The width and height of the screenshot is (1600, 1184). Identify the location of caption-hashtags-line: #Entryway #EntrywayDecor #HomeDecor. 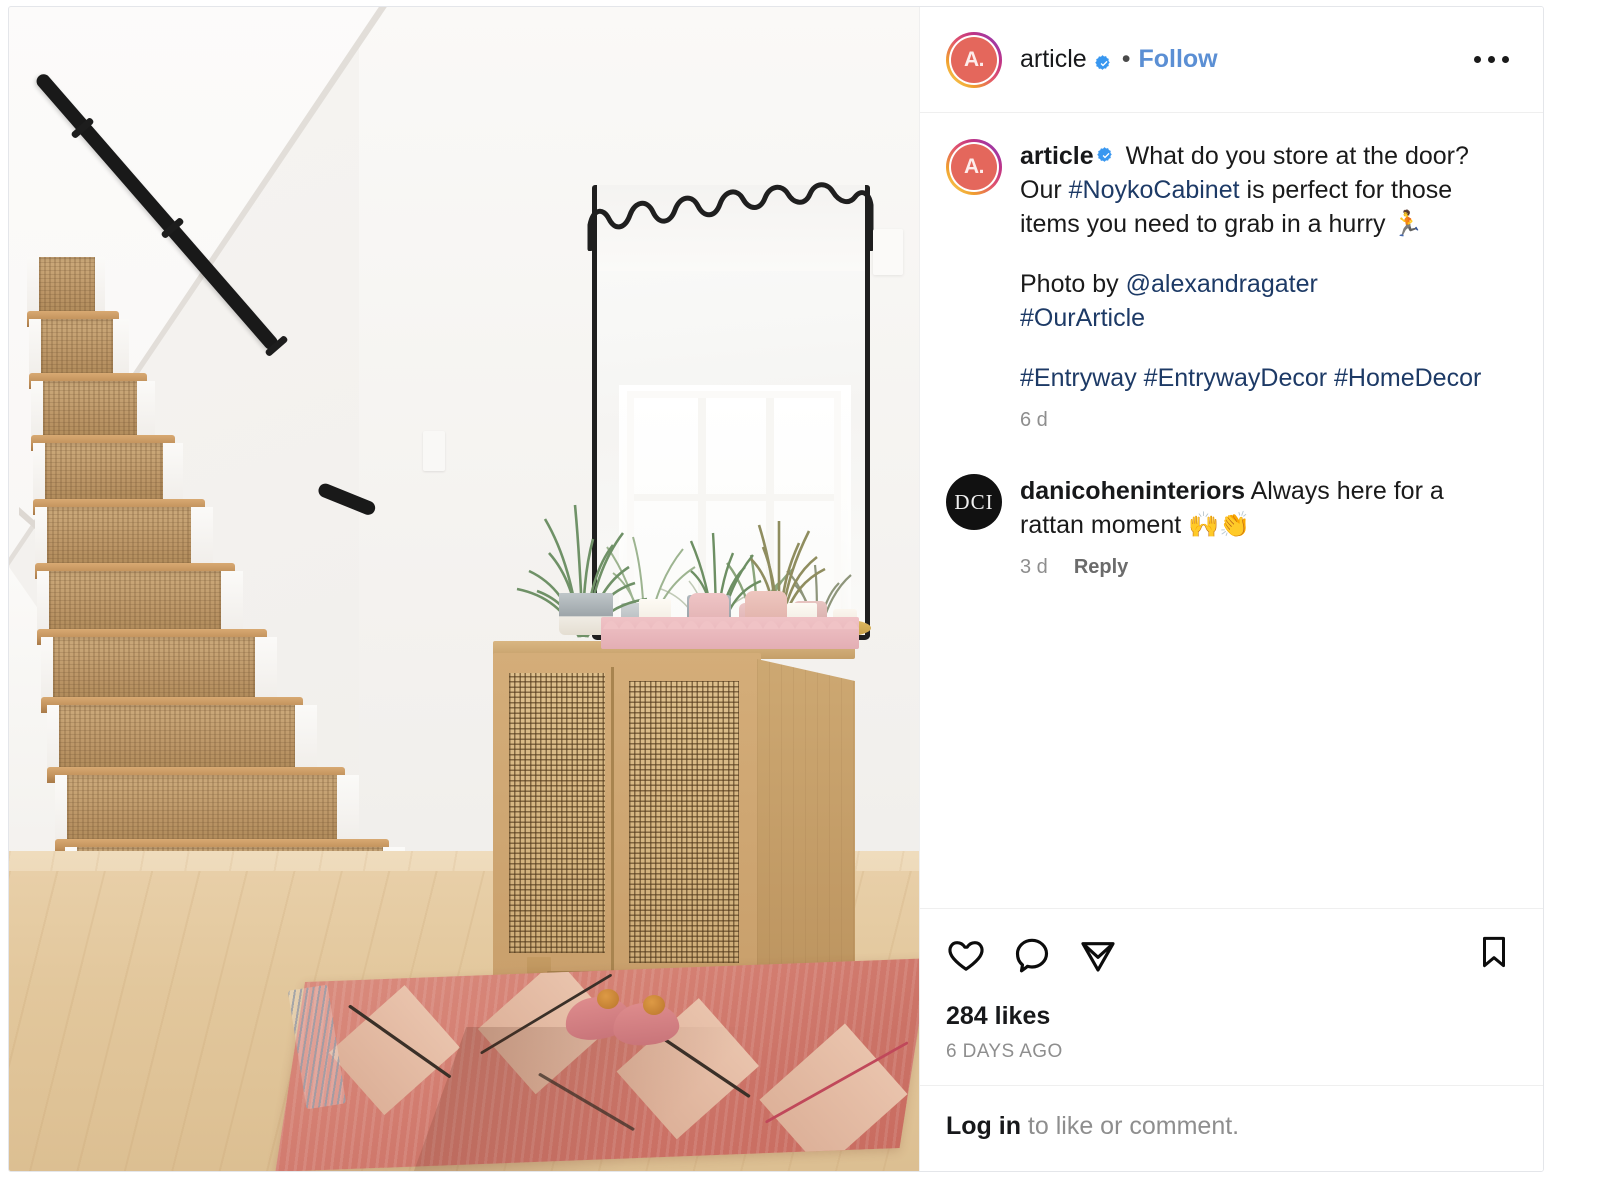
(1266, 378).